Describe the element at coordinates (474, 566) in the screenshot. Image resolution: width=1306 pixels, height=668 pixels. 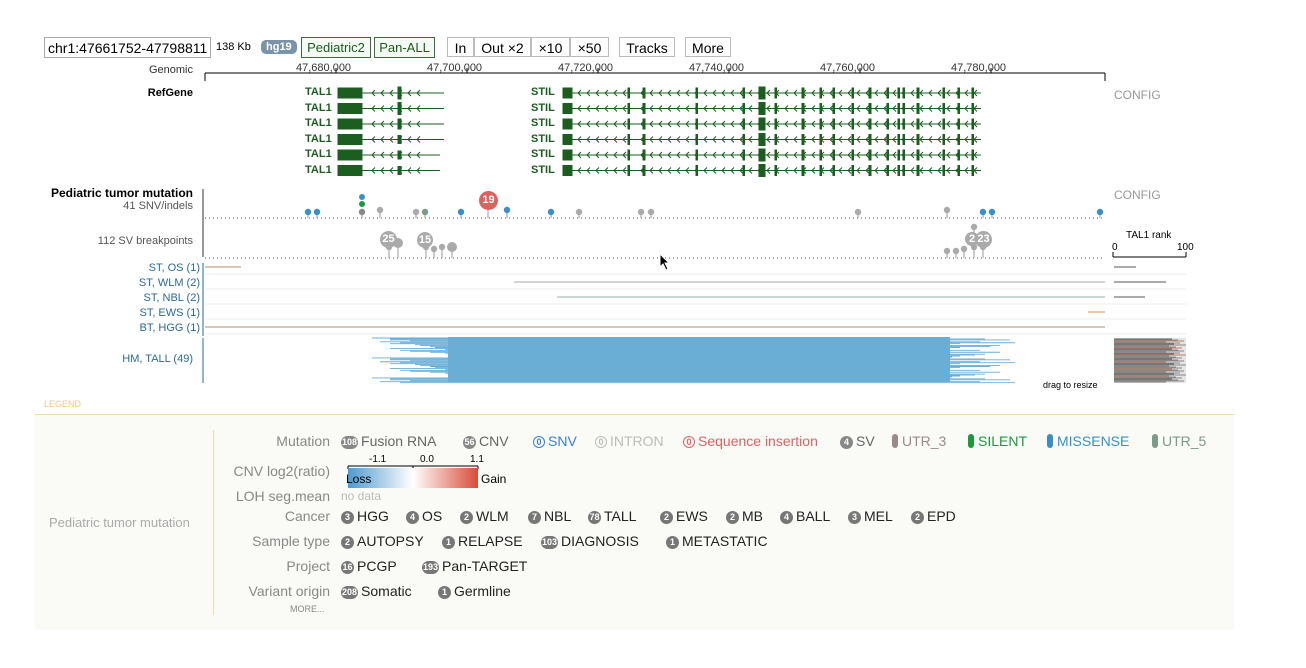
I see `legend-project-item: 193 Pan-TARGET` at that location.